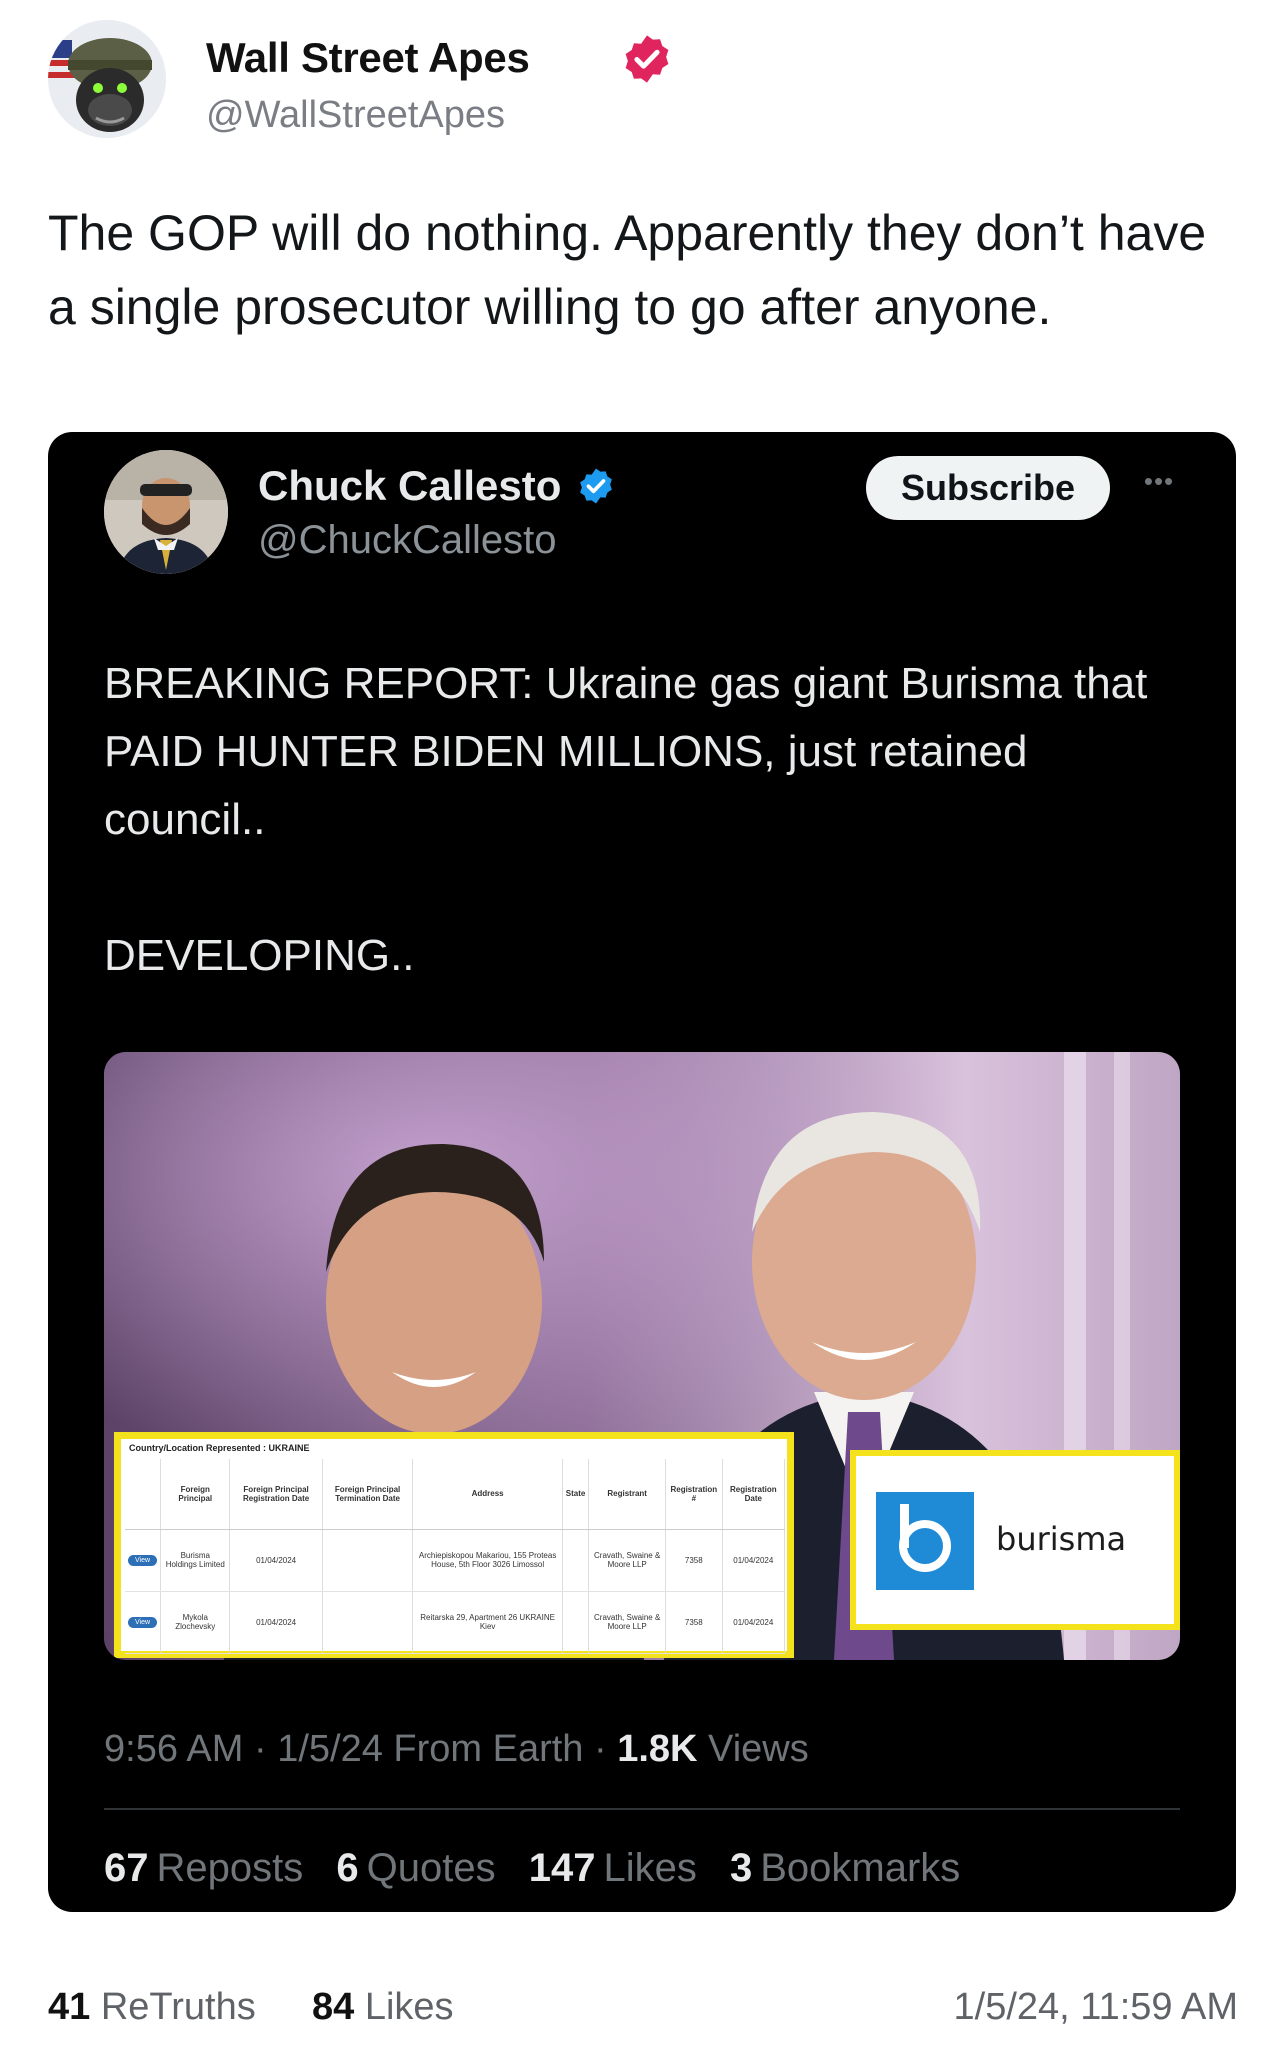  What do you see at coordinates (368, 58) in the screenshot?
I see `author-name: Wall Street Apes` at bounding box center [368, 58].